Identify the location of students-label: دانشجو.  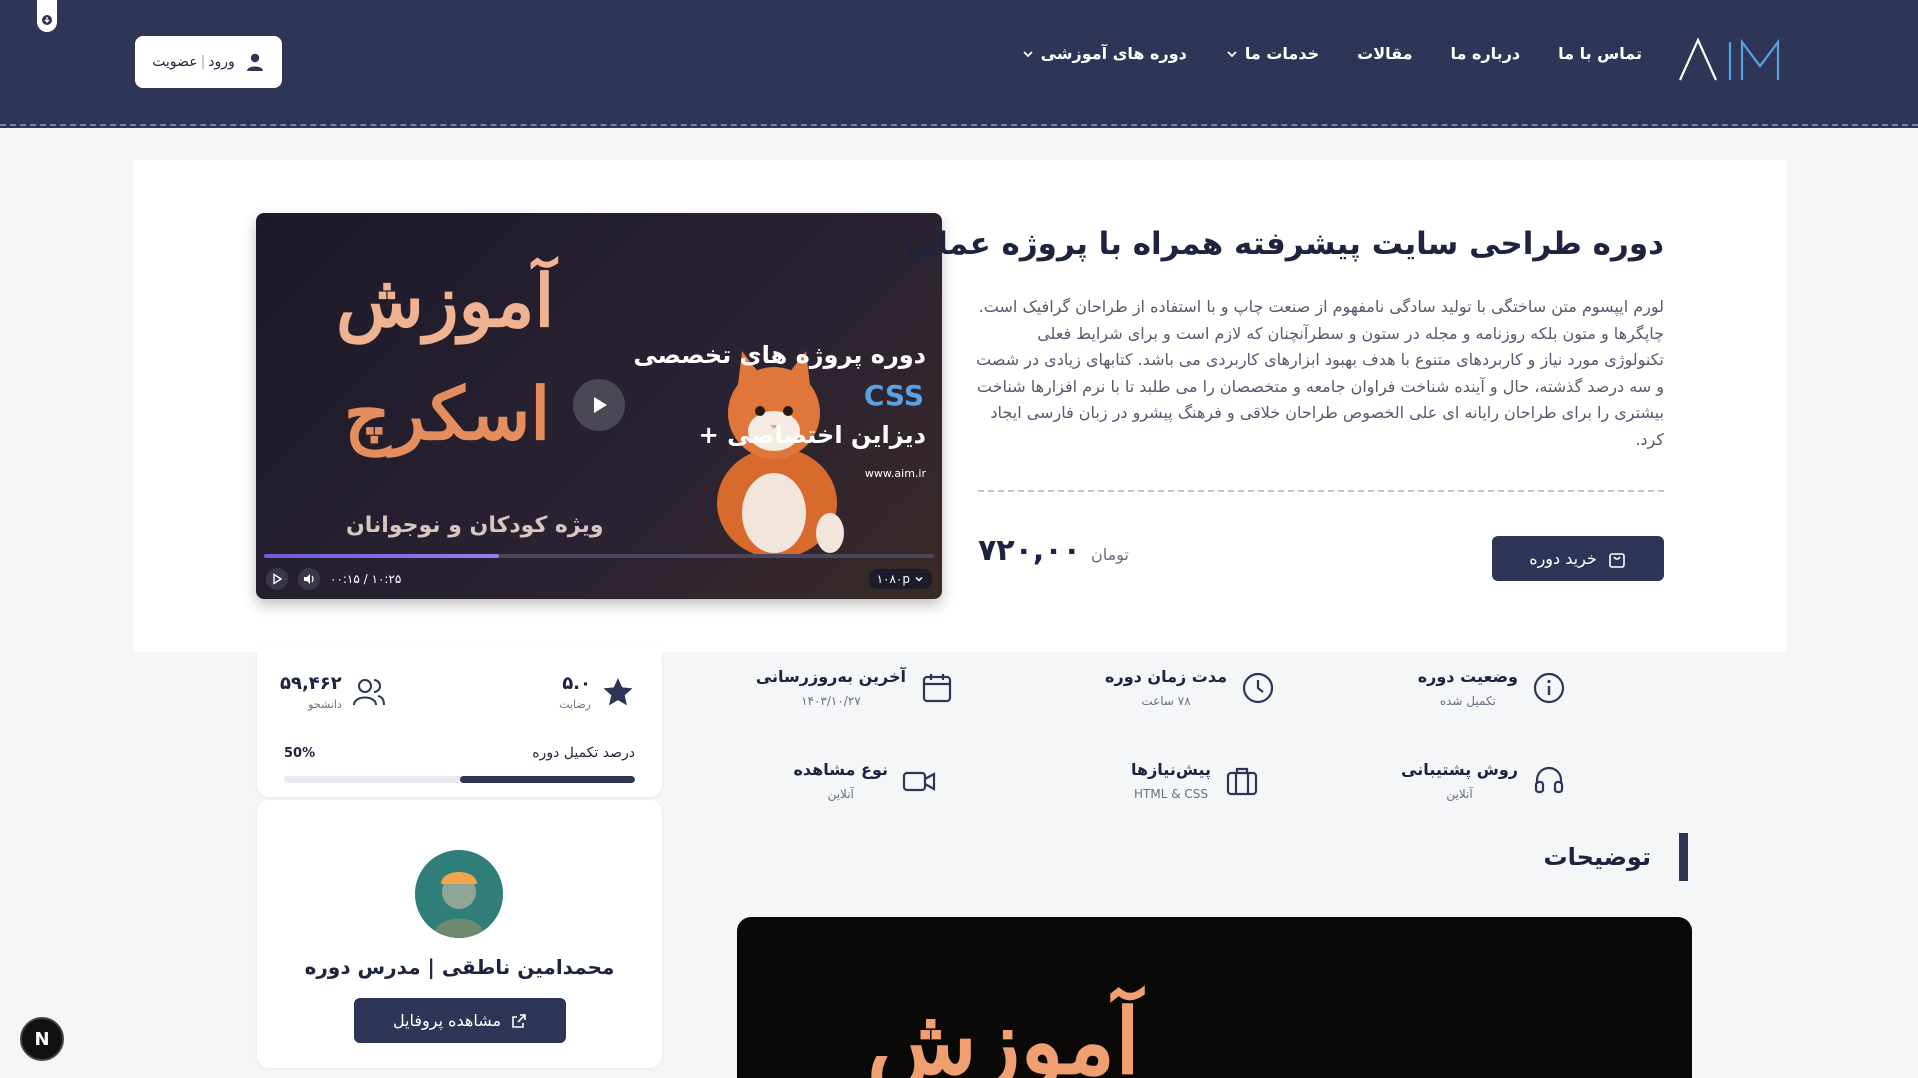
(325, 704).